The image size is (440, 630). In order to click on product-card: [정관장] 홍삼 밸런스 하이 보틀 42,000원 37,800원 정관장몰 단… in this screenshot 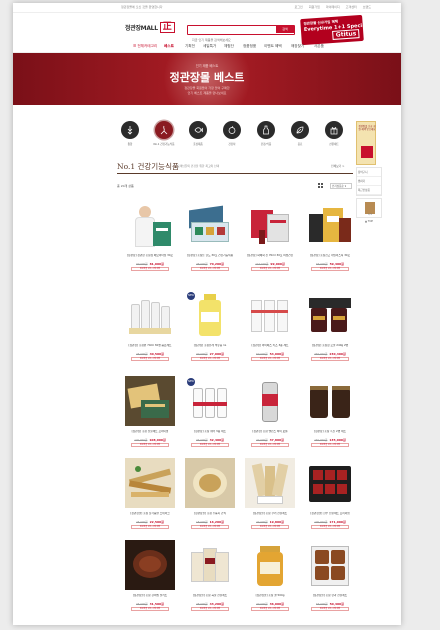, I will do `click(270, 411)`.